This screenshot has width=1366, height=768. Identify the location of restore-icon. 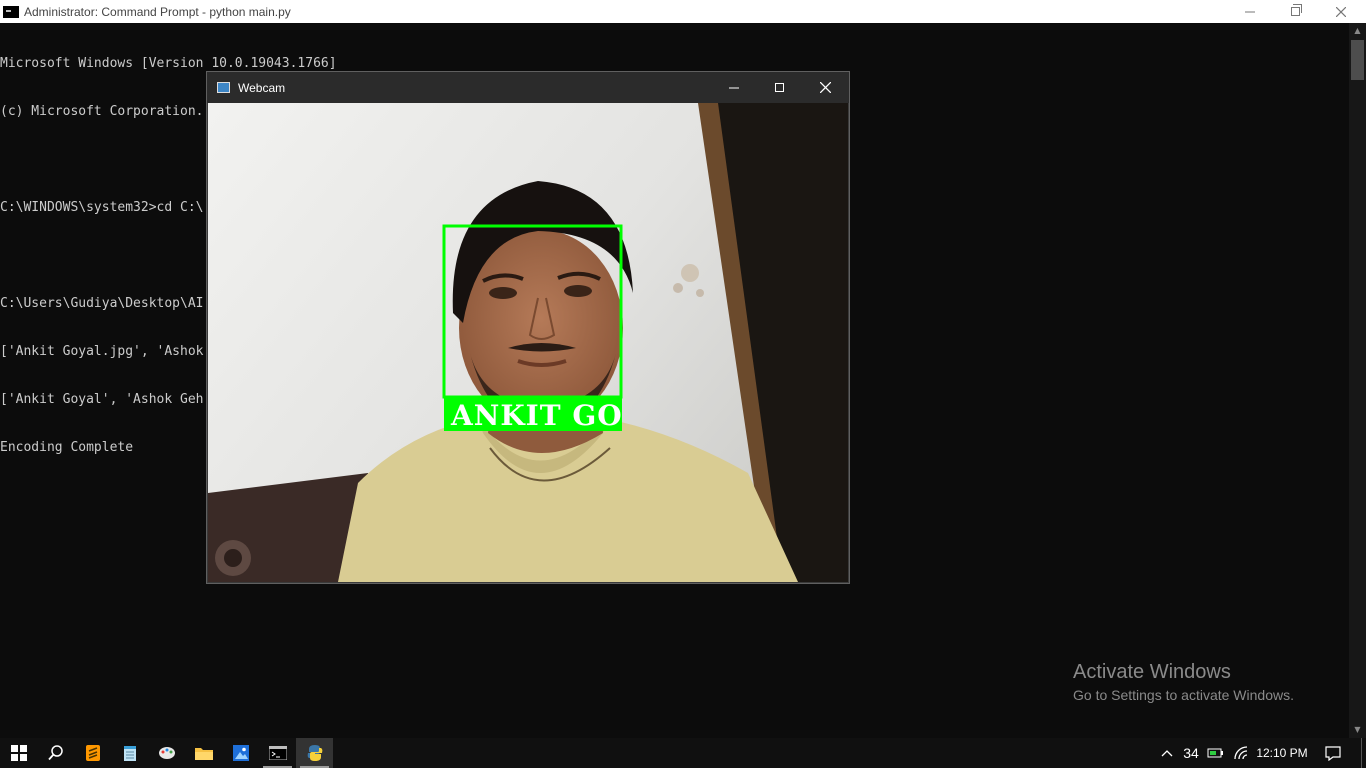
(1296, 10).